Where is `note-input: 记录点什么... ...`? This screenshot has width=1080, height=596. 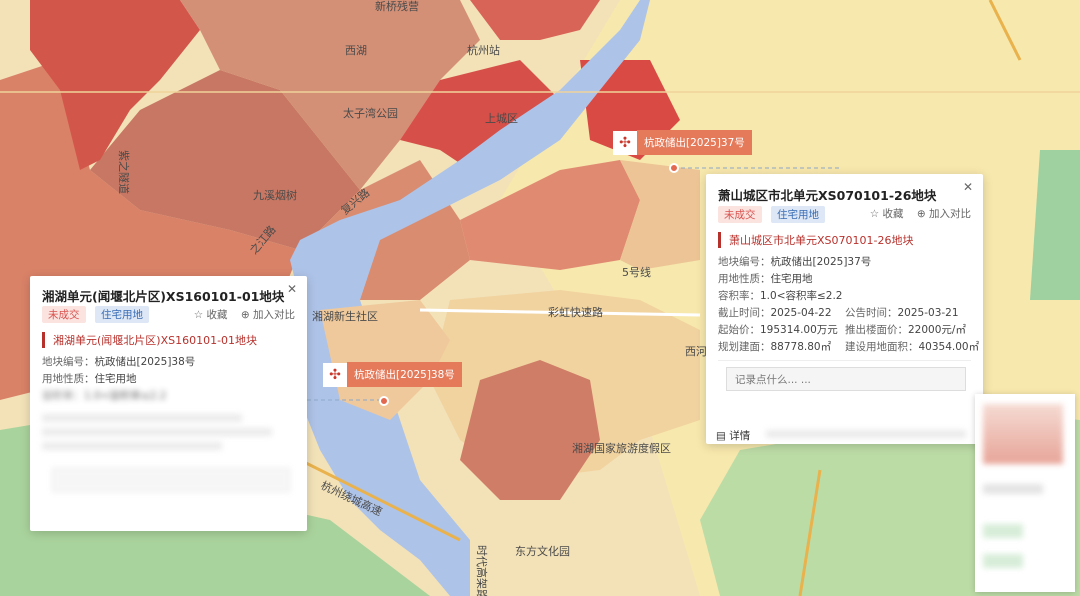 note-input: 记录点什么... ... is located at coordinates (846, 379).